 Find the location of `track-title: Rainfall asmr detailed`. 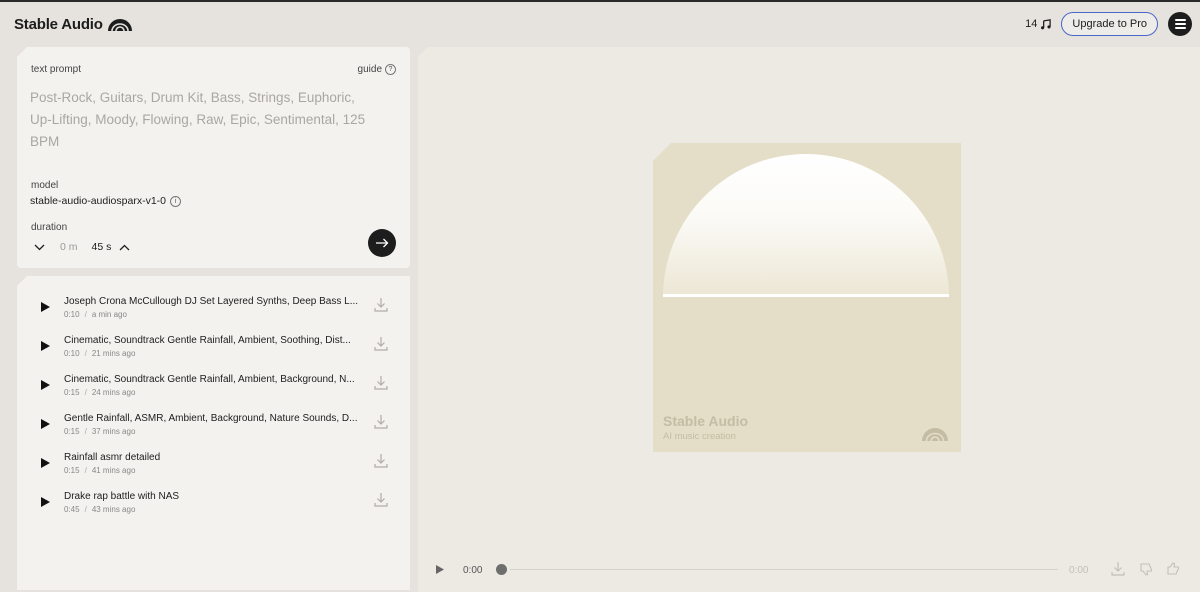

track-title: Rainfall asmr detailed is located at coordinates (112, 457).